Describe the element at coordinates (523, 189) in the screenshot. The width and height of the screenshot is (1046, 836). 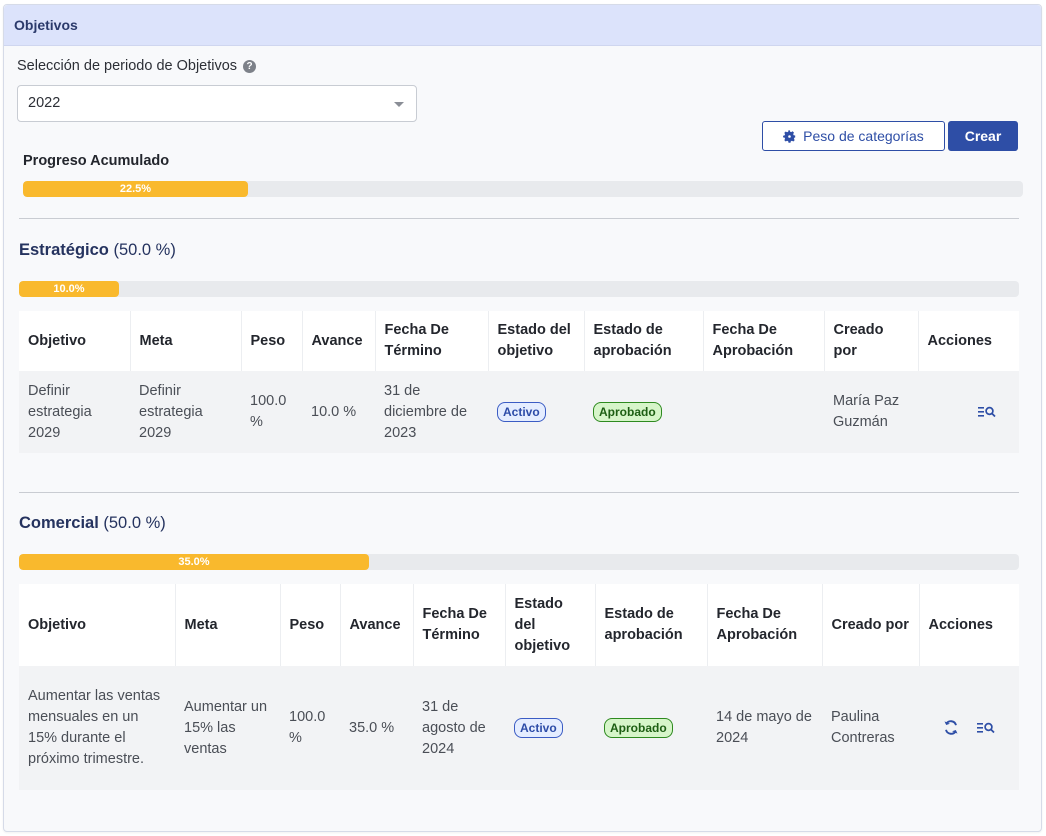
I see `accumulated-progress-bar: 22.5%` at that location.